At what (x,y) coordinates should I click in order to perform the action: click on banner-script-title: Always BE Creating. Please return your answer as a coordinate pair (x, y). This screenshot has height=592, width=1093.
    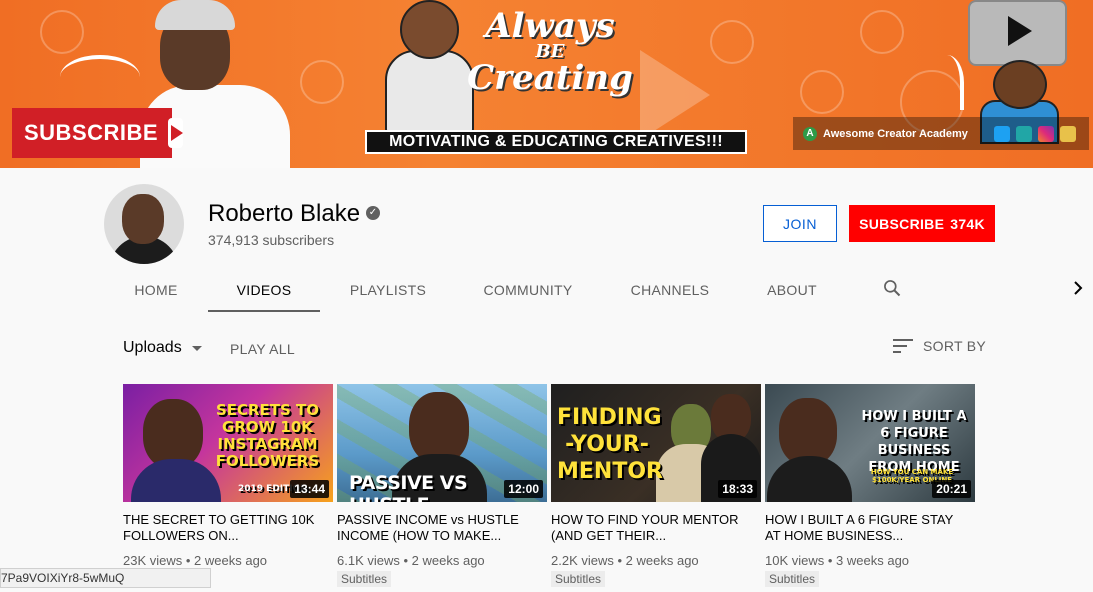
    Looking at the image, I should click on (550, 52).